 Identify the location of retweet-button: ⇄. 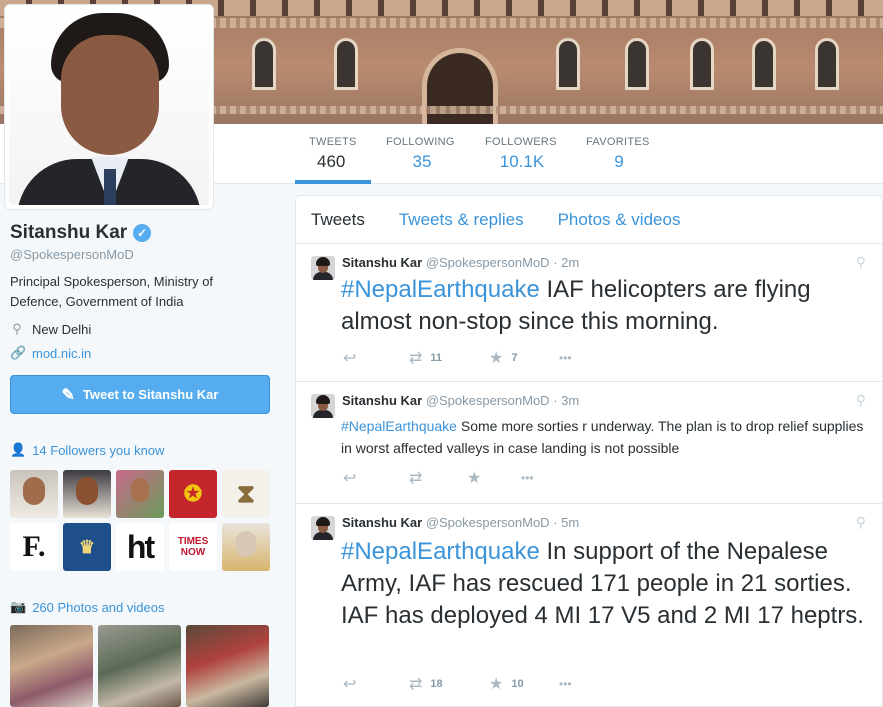
(438, 478).